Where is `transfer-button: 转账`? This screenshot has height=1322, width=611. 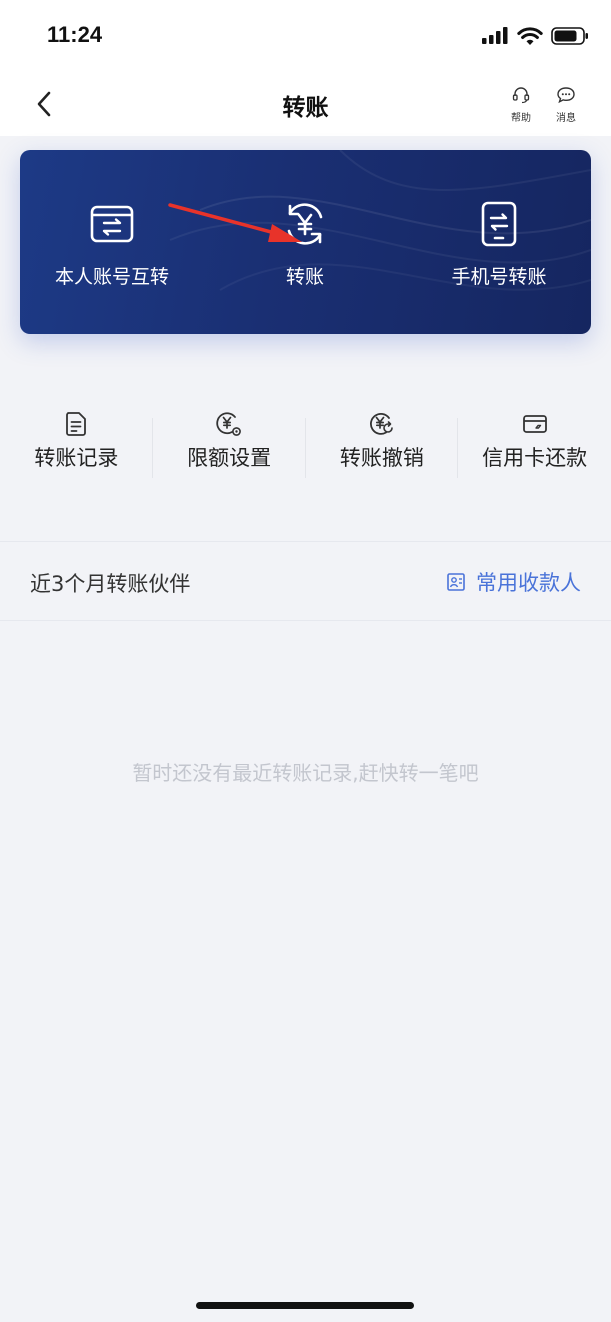 transfer-button: 转账 is located at coordinates (305, 244).